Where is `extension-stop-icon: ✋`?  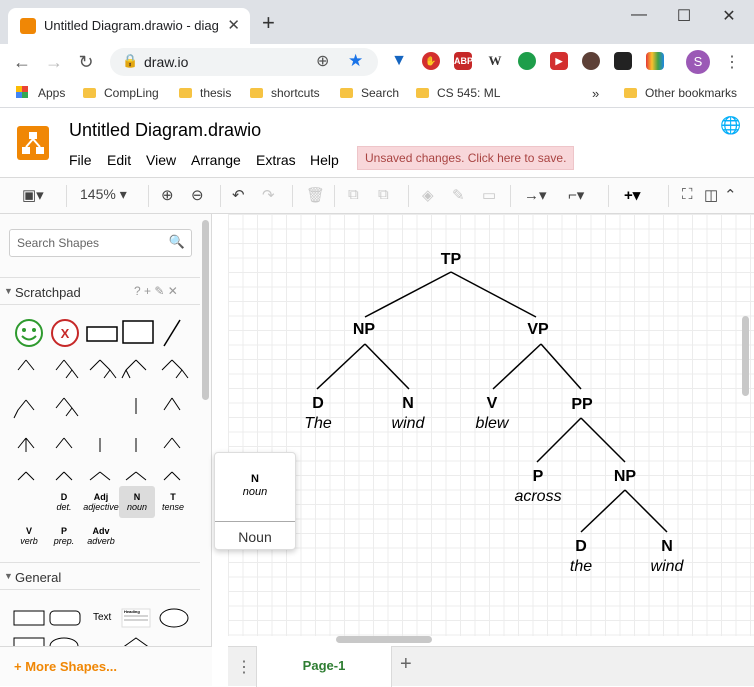 extension-stop-icon: ✋ is located at coordinates (431, 61).